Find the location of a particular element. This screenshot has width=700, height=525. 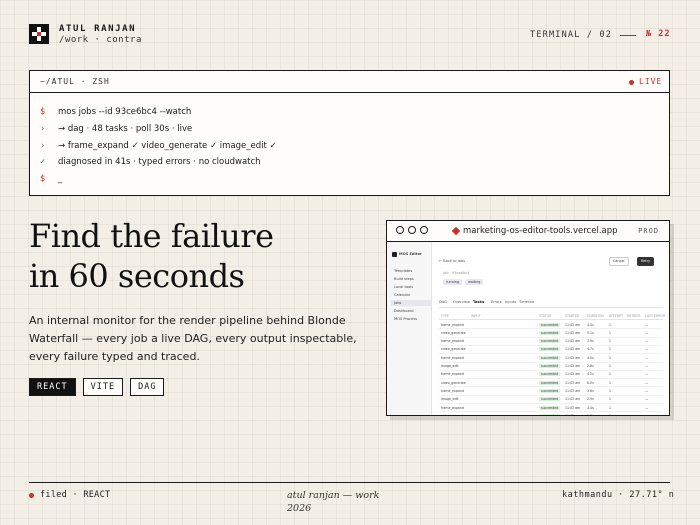

column-header: ATTEMPT is located at coordinates (616, 315).